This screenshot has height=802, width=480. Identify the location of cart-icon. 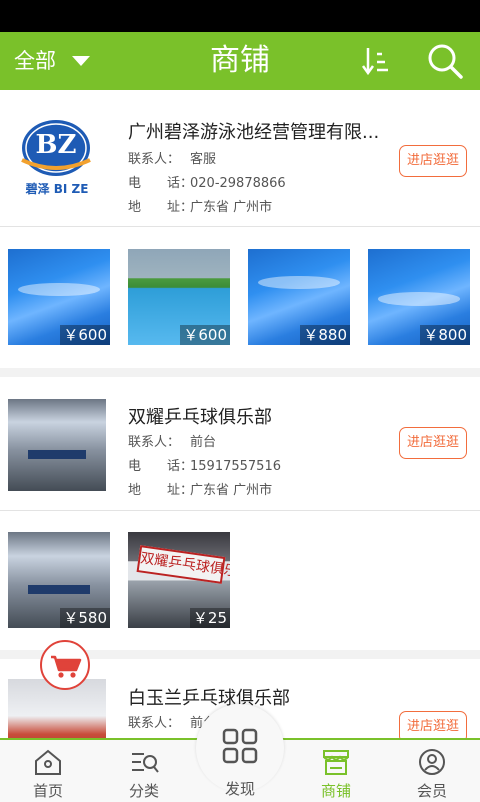
(66, 666).